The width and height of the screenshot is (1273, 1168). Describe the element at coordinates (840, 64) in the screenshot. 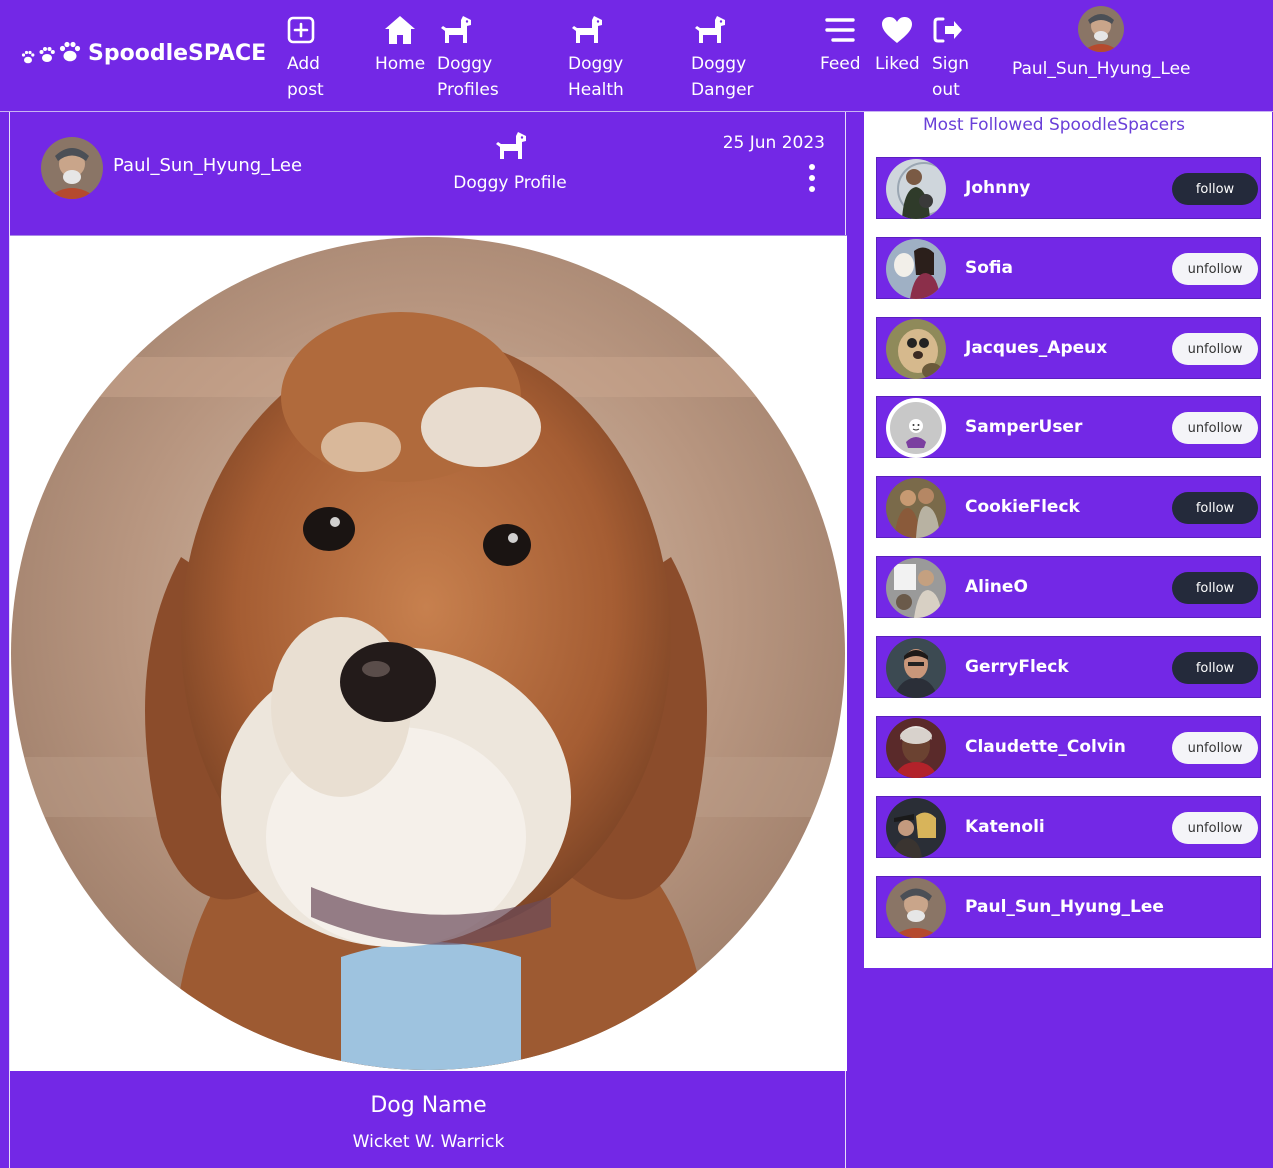

I see `nav-label: Feed` at that location.